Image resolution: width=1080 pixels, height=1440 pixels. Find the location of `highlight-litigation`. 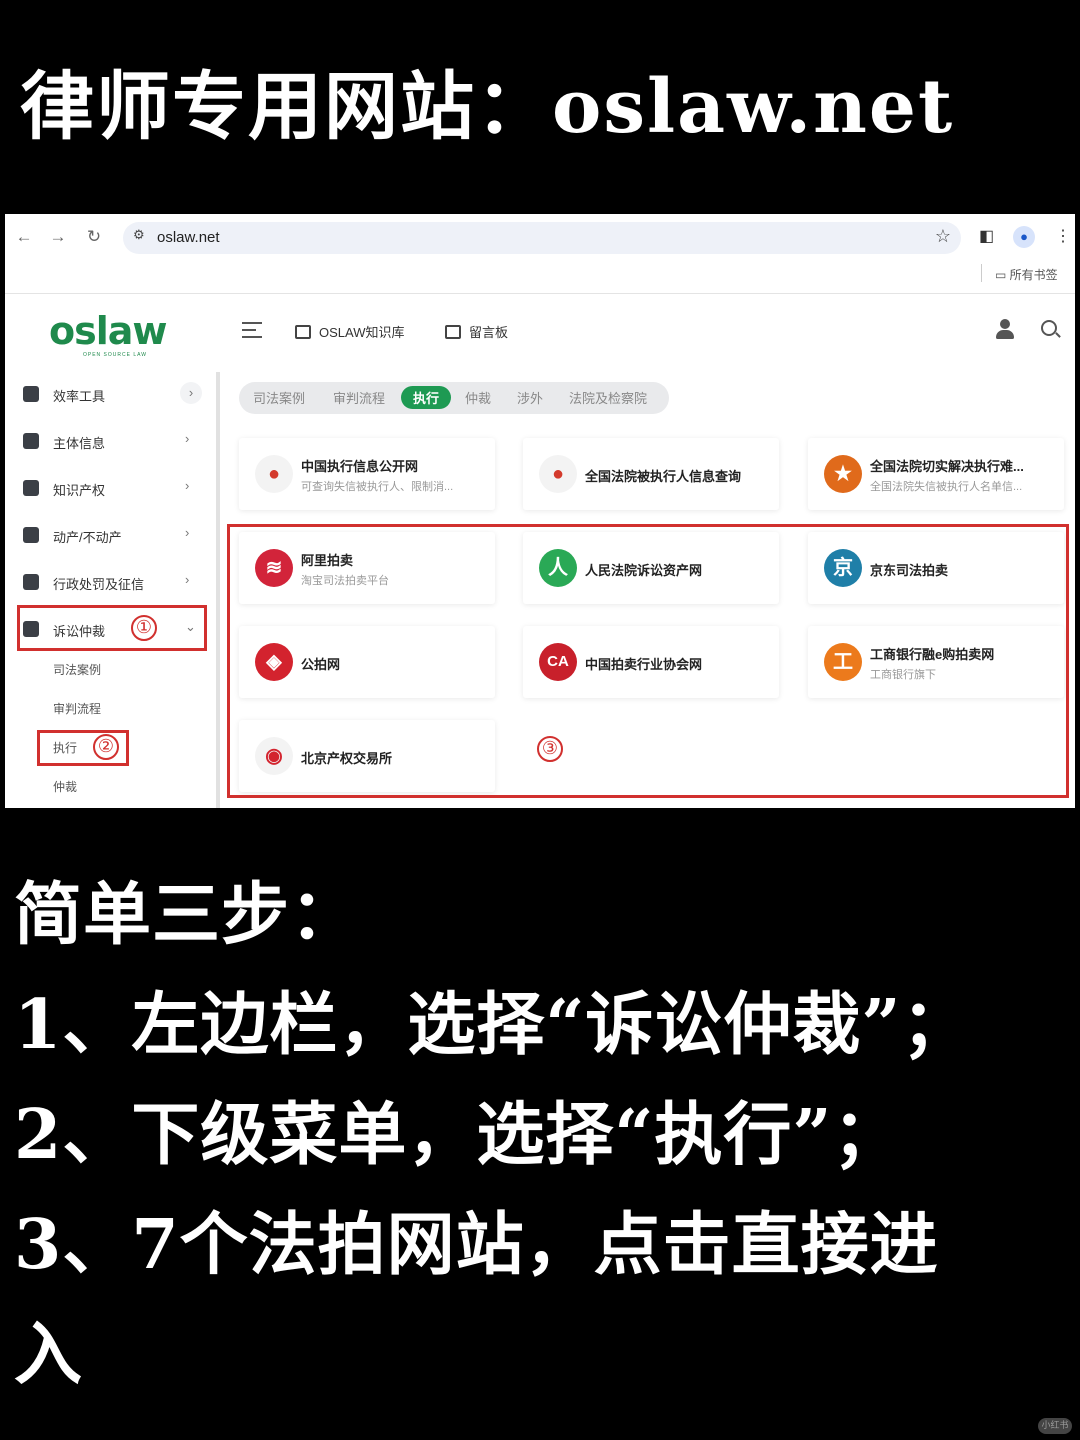

highlight-litigation is located at coordinates (112, 628).